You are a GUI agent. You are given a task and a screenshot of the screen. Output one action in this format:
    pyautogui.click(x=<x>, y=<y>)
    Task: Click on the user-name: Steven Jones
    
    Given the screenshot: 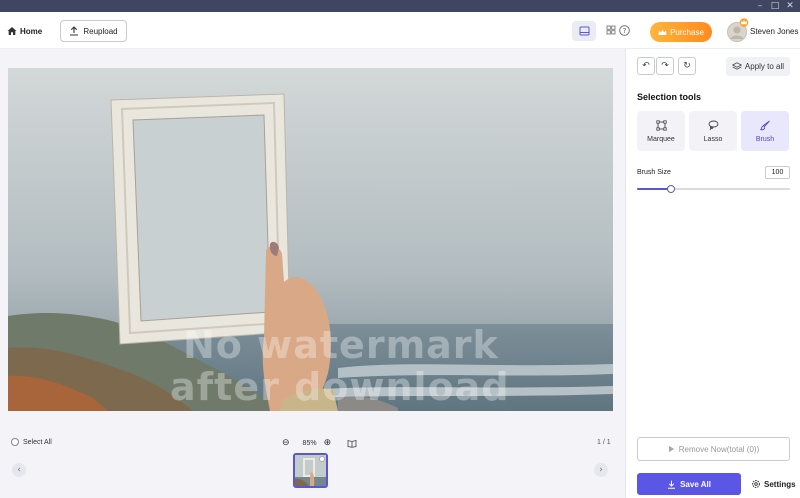 What is the action you would take?
    pyautogui.click(x=774, y=31)
    